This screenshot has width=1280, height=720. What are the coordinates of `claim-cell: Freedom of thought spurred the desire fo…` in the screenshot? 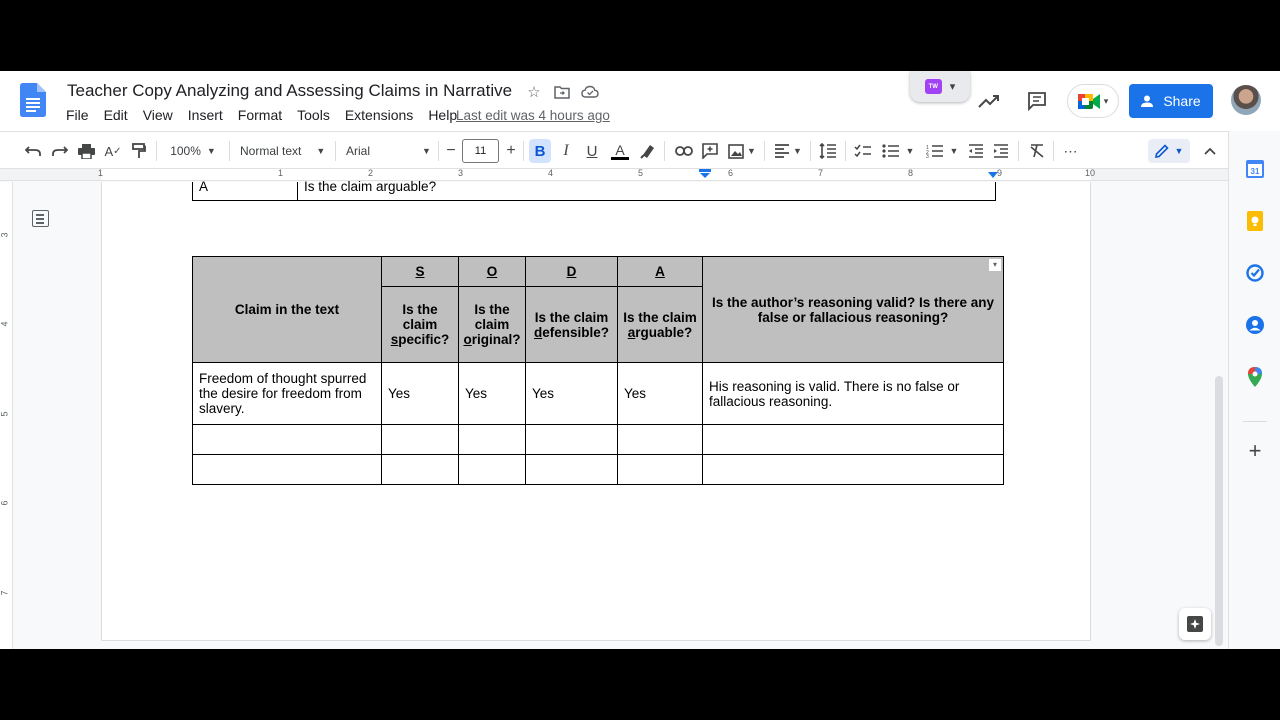 It's located at (287, 393).